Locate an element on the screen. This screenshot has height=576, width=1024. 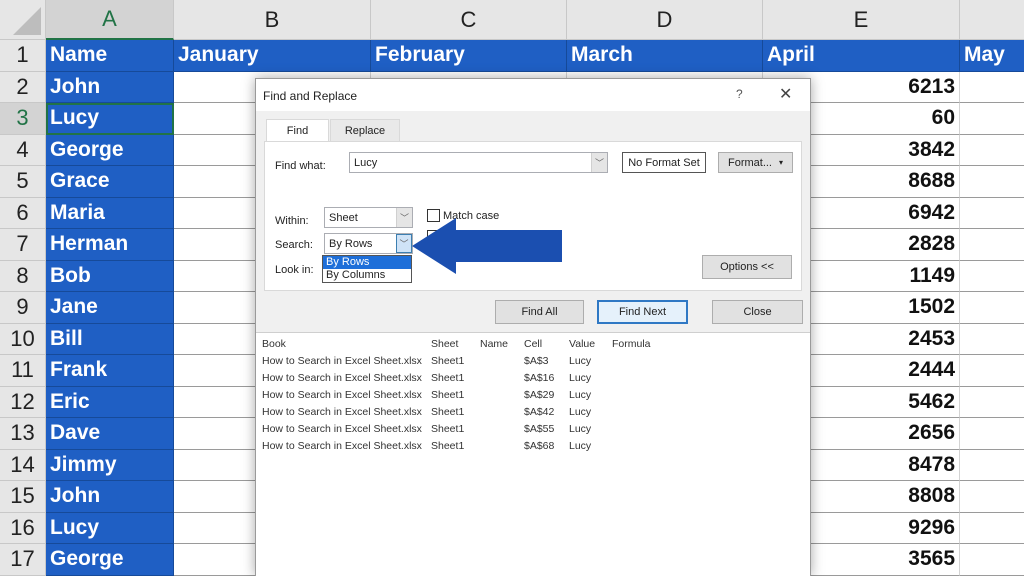
row-header: 17 is located at coordinates (23, 560).